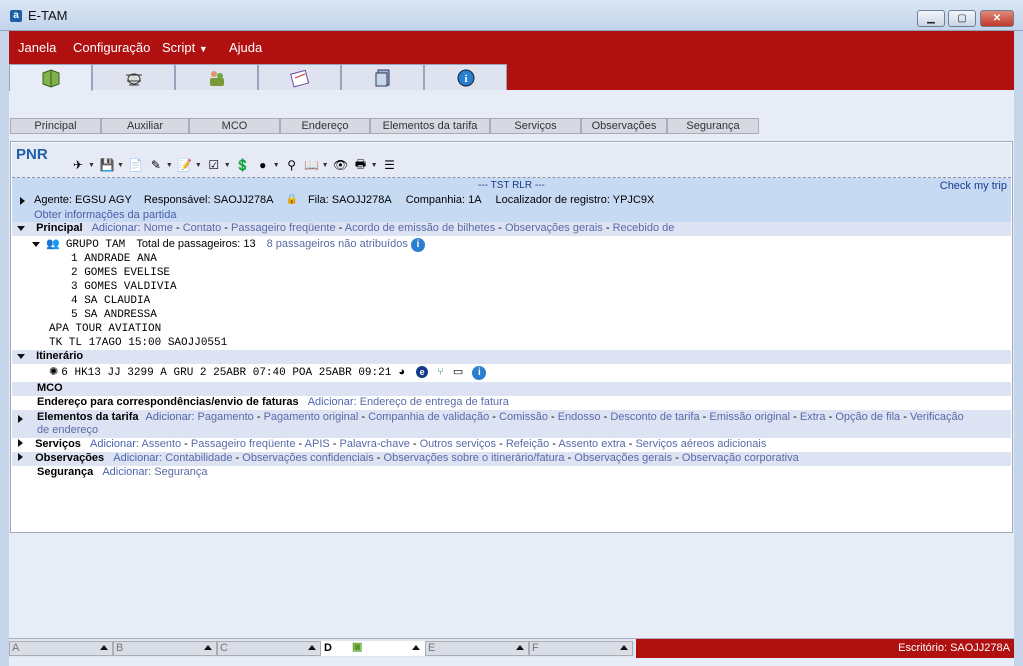  Describe the element at coordinates (337, 244) in the screenshot. I see `unassigned-passengers-link: 8 passageiros não atribuídos` at that location.